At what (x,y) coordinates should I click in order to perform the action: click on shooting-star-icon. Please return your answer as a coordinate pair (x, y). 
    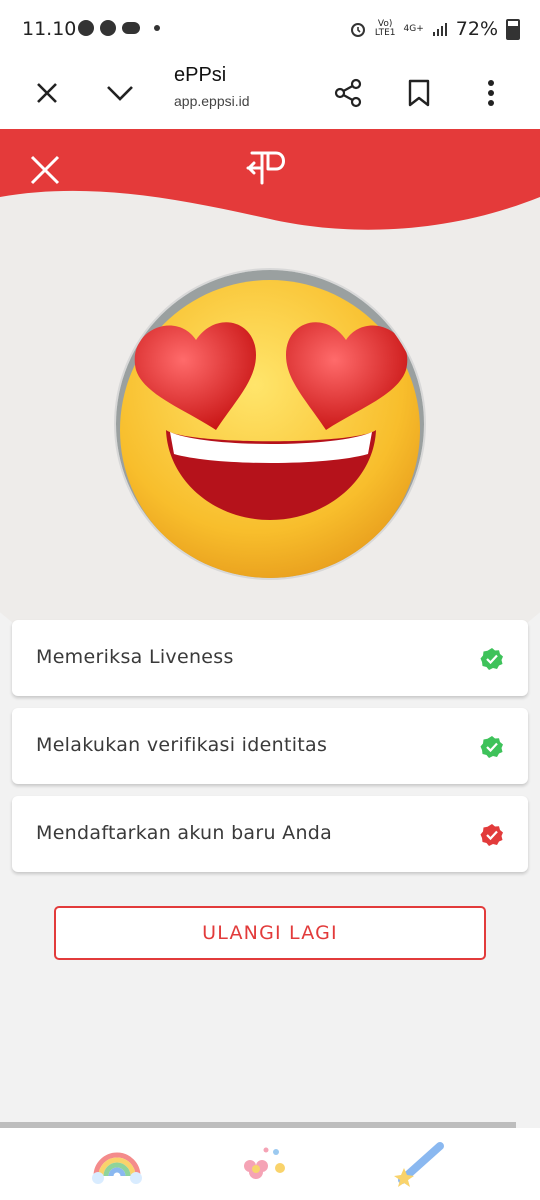
    Looking at the image, I should click on (419, 1165).